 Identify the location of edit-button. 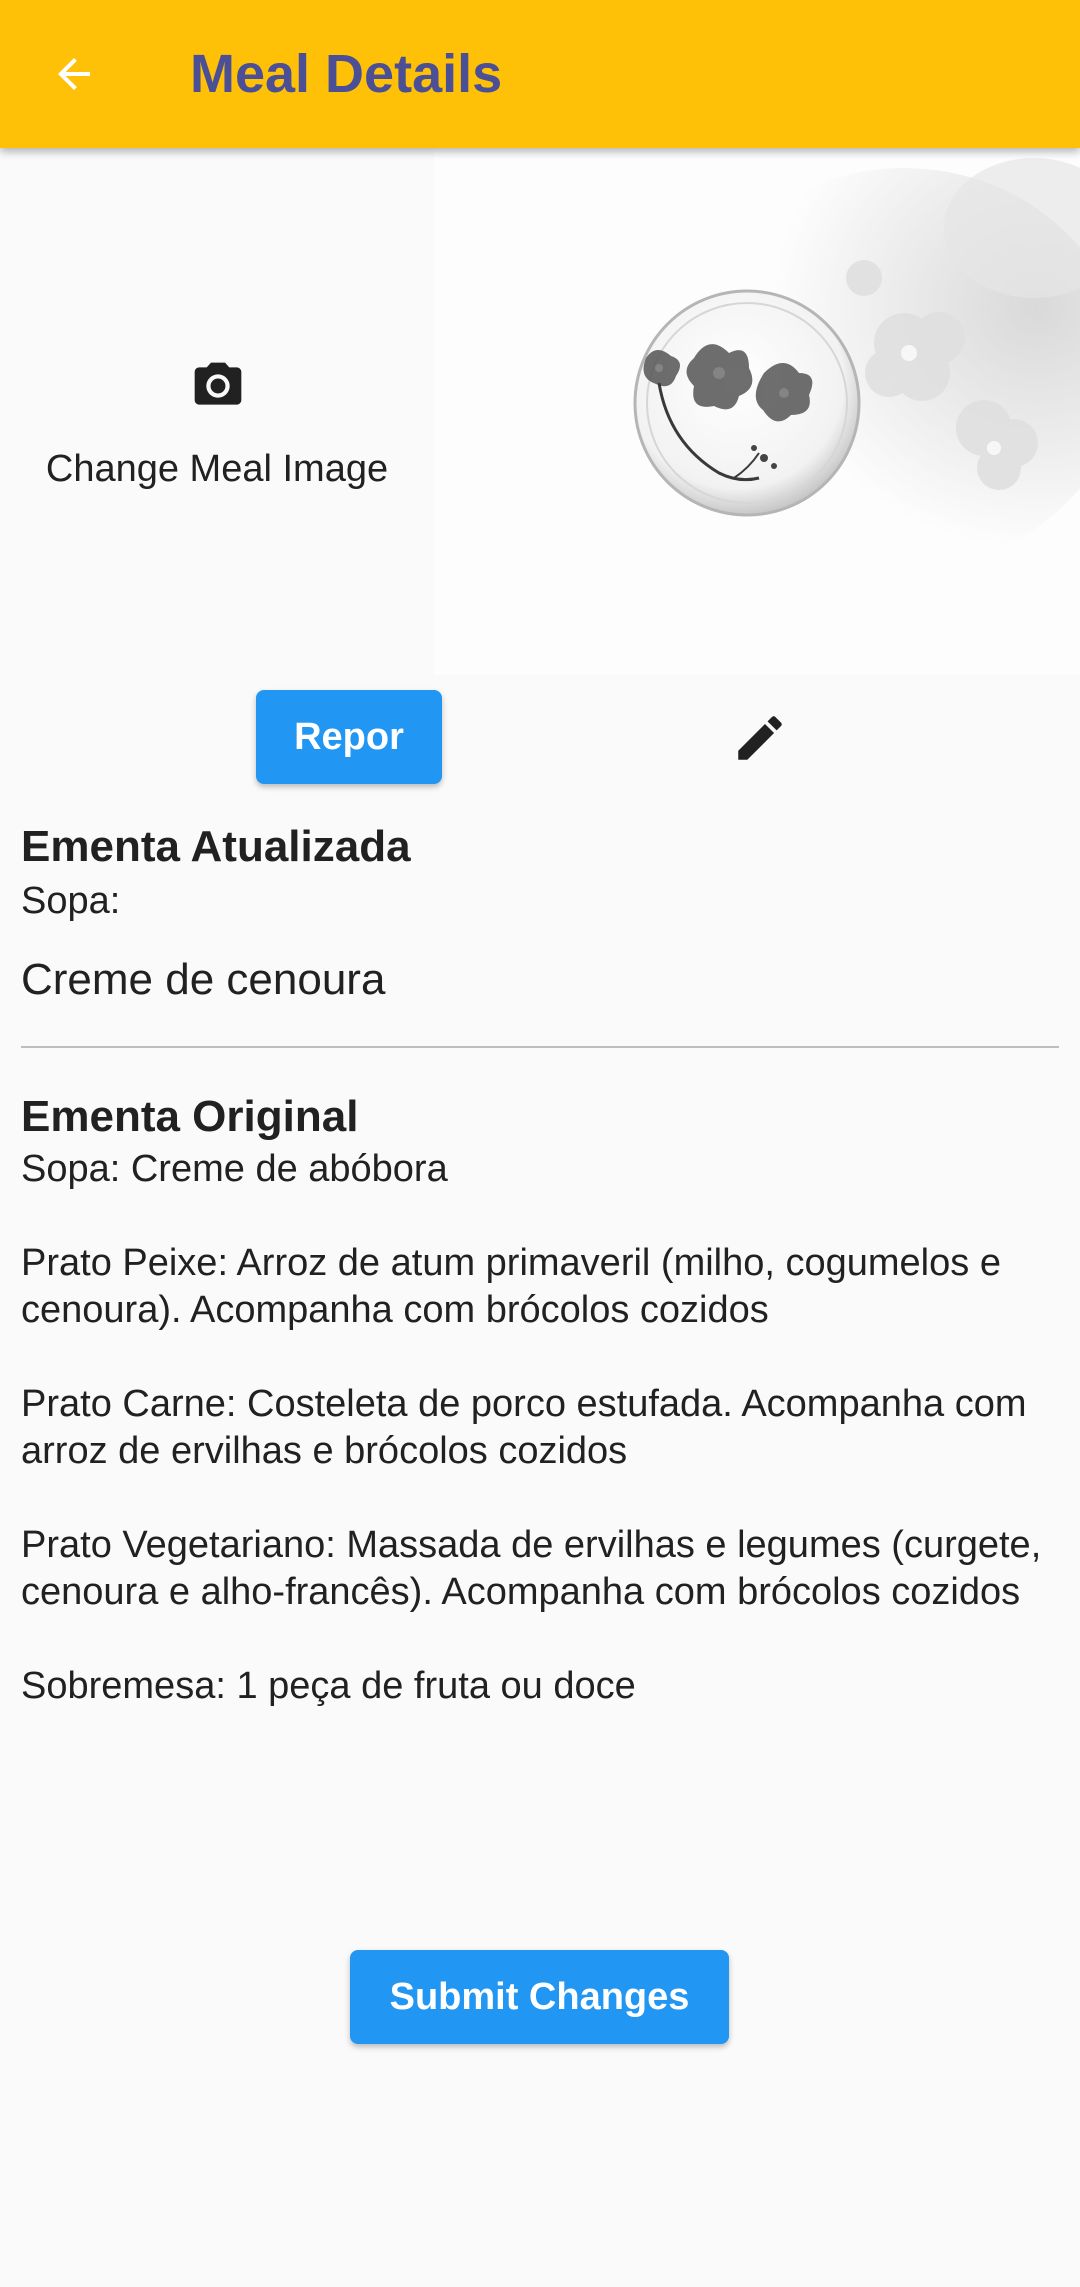
(760, 738).